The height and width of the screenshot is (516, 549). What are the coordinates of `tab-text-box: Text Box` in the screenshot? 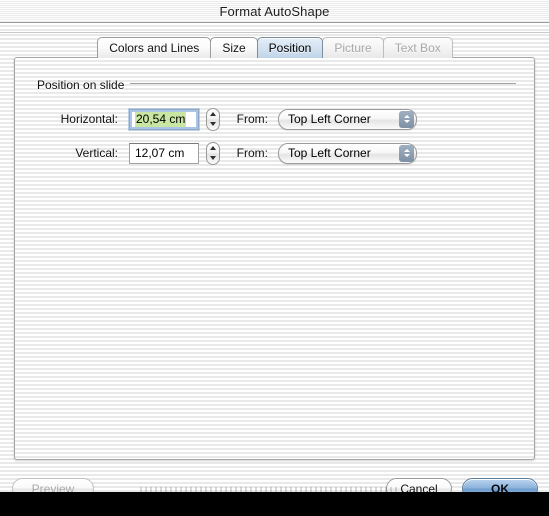 It's located at (417, 47).